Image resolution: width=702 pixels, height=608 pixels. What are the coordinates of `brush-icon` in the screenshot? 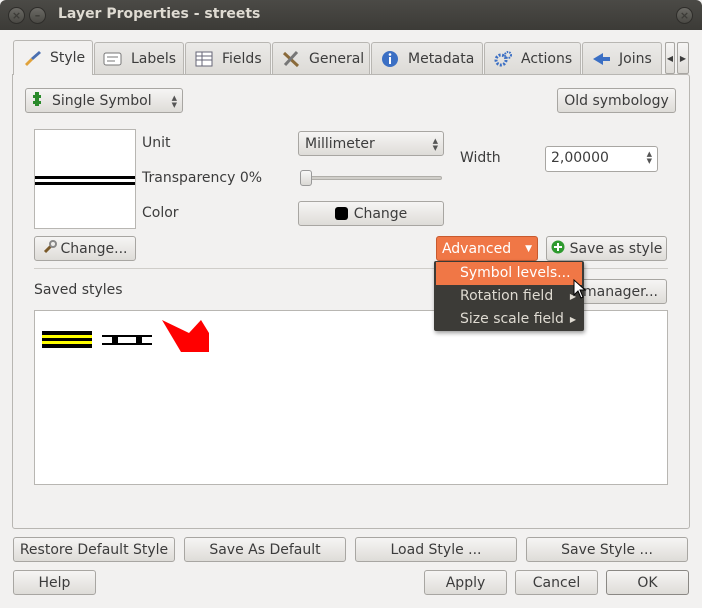 It's located at (32, 58).